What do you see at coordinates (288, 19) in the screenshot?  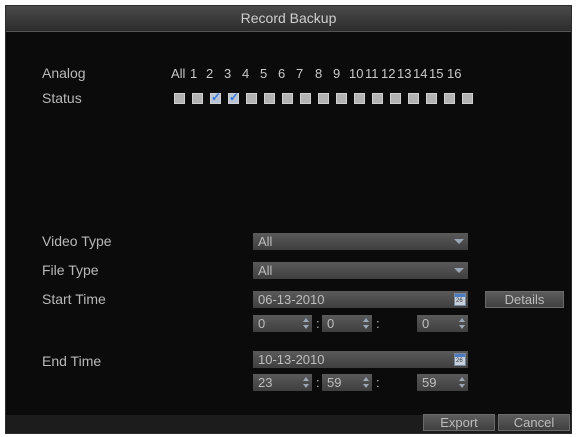 I see `dialog-title: Record Backup` at bounding box center [288, 19].